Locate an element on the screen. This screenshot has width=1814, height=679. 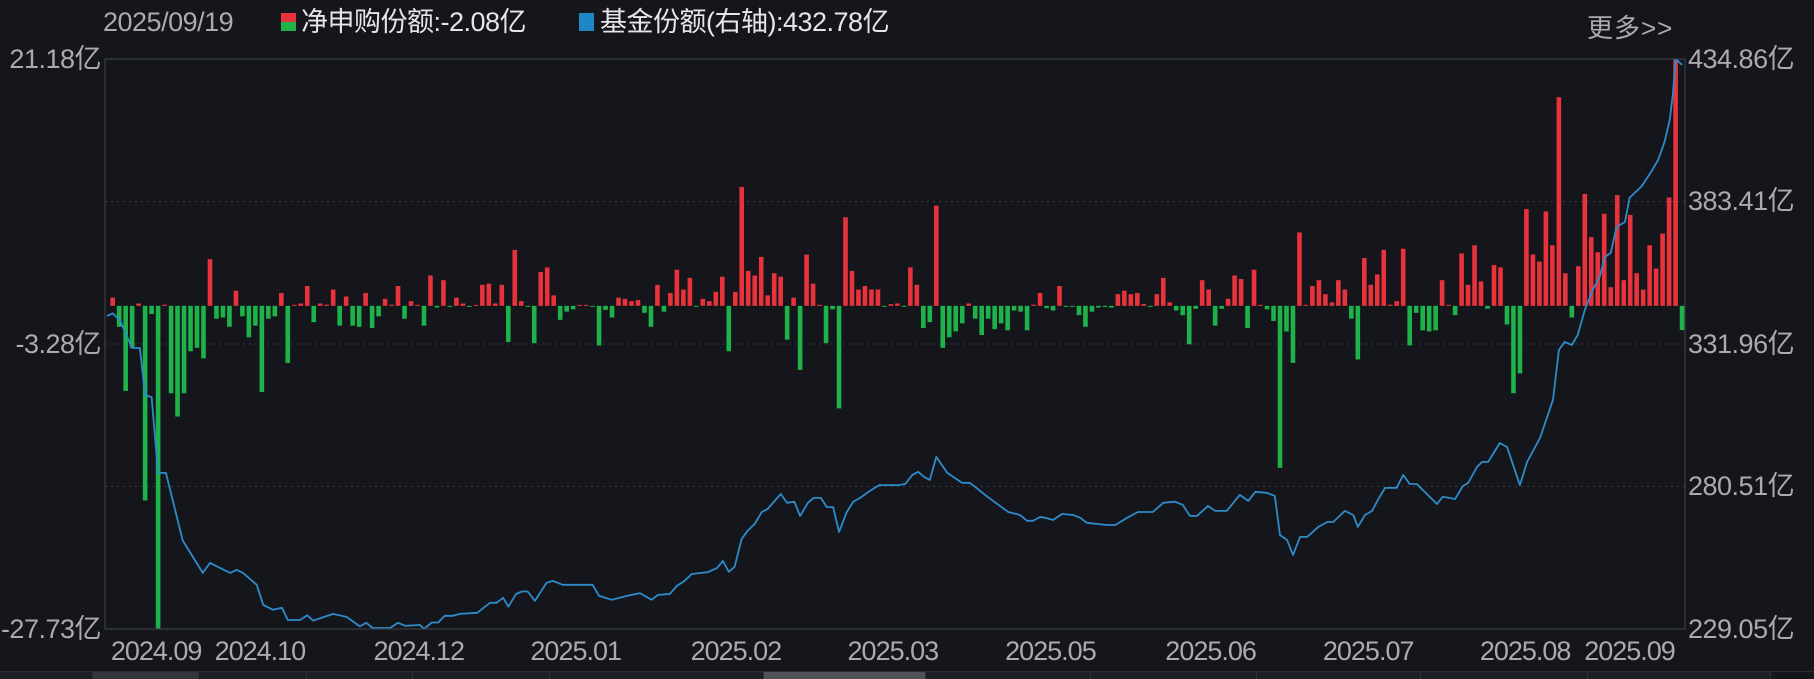
x-axis-tick-label: 2025.05 is located at coordinates (1051, 651).